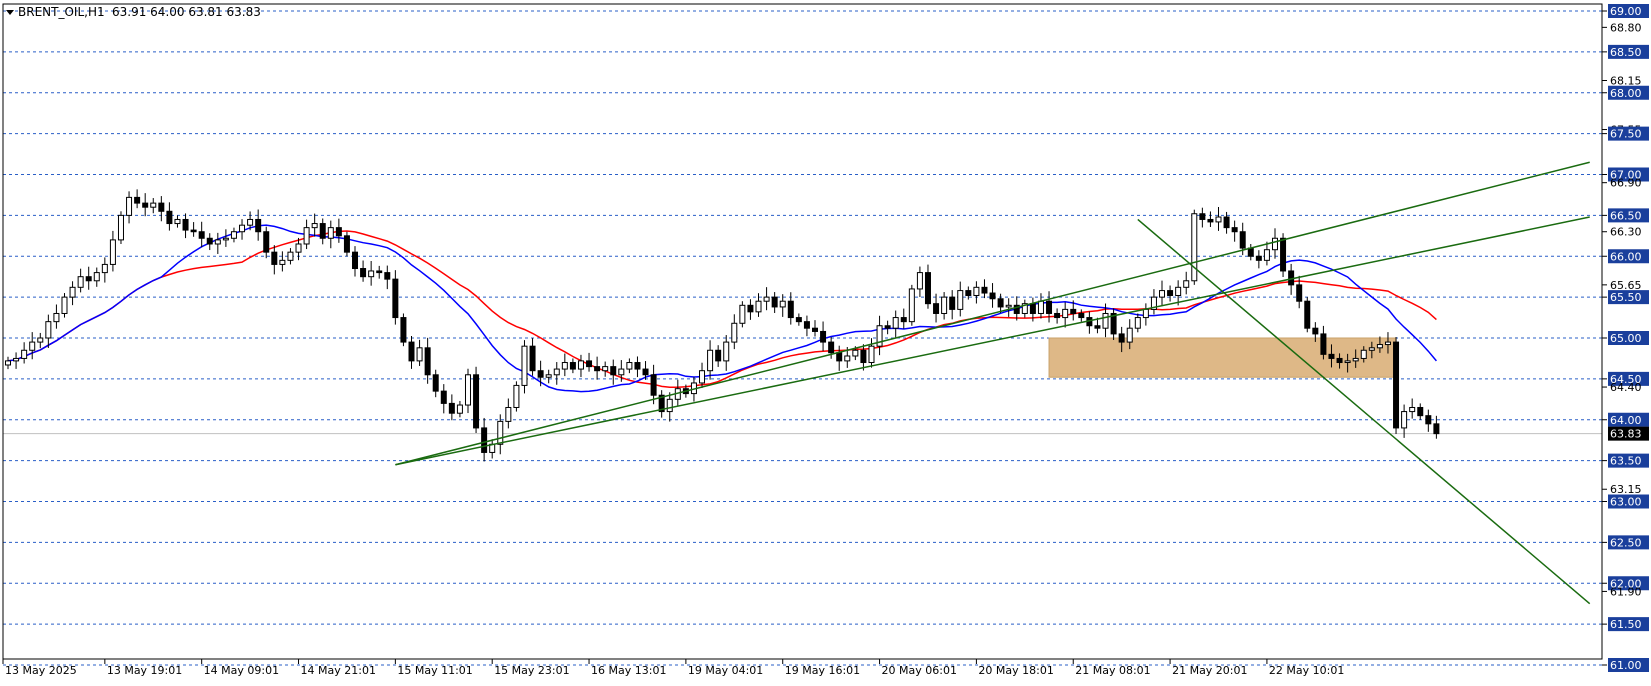 Image resolution: width=1651 pixels, height=686 pixels. Describe the element at coordinates (1209, 670) in the screenshot. I see `time-tick-label: 21 May 20:01` at that location.